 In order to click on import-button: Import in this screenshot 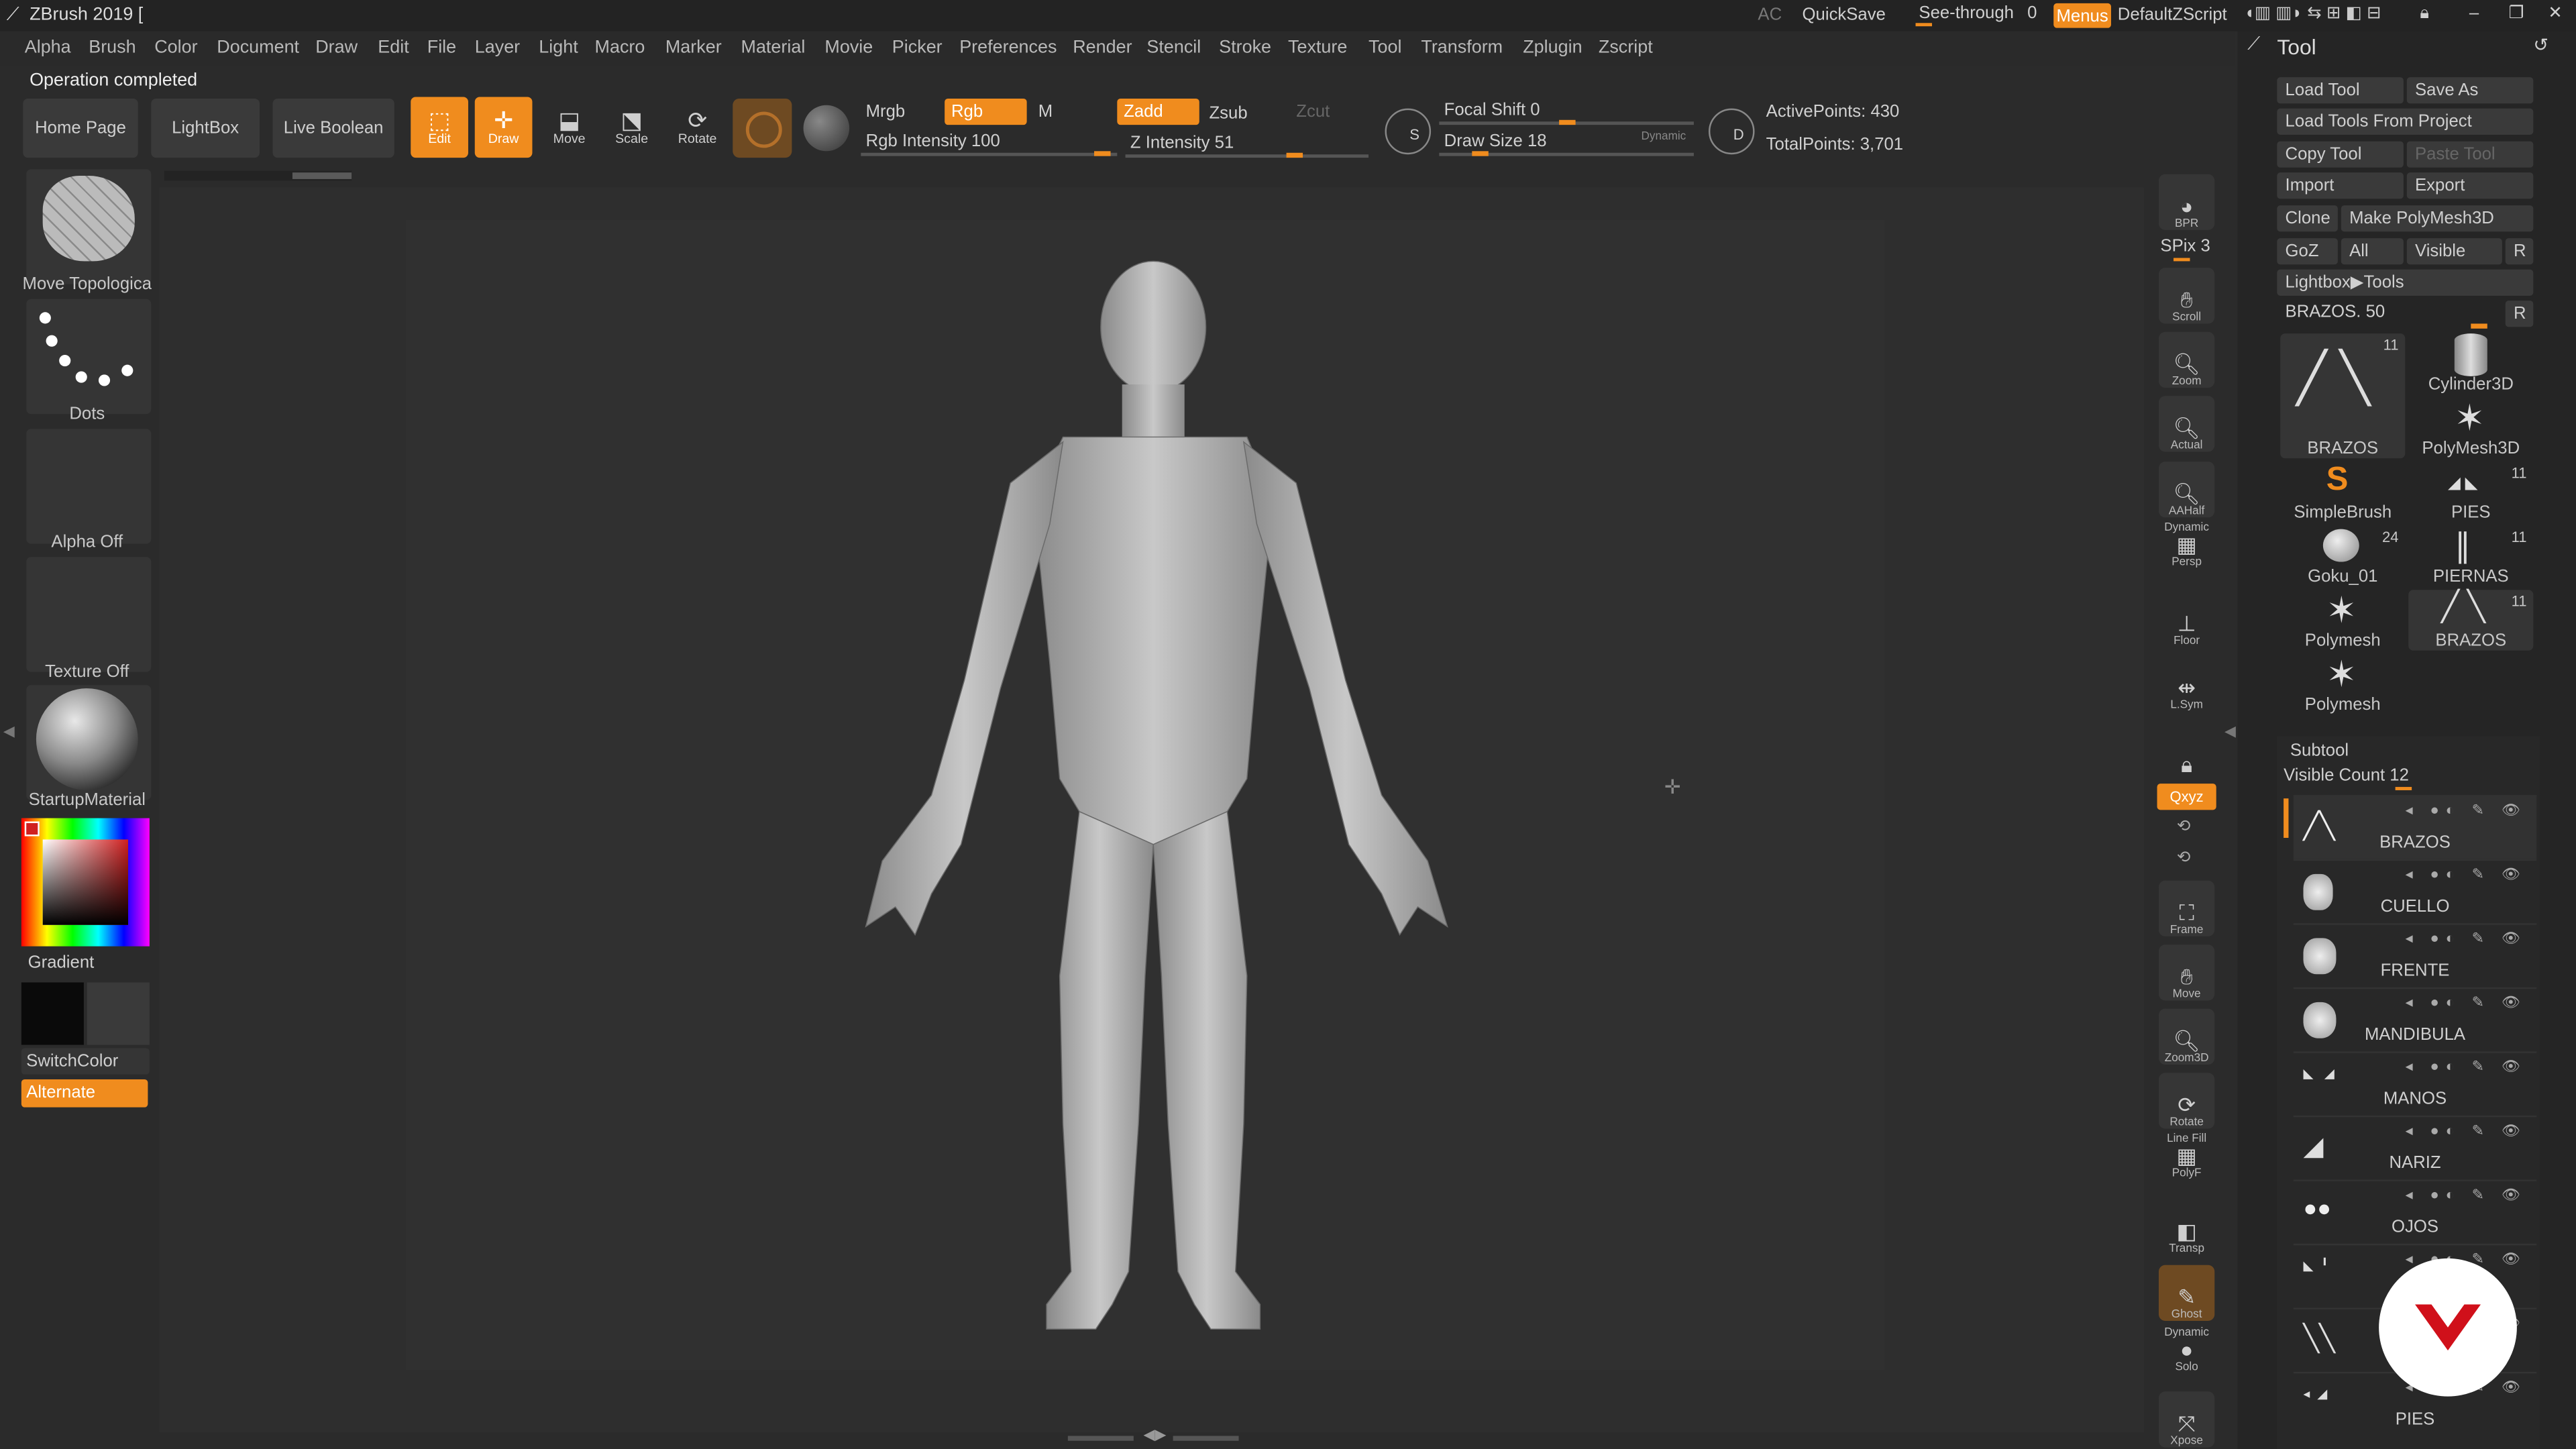, I will do `click(2340, 185)`.